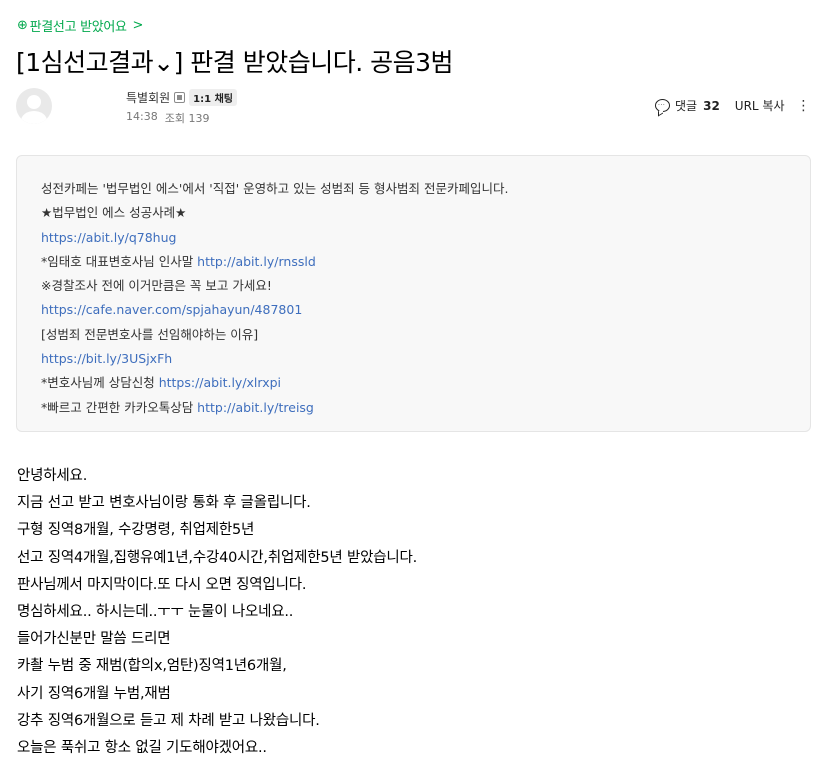  What do you see at coordinates (94, 639) in the screenshot?
I see `body-line: 들어가신분만 말씀 드리면` at bounding box center [94, 639].